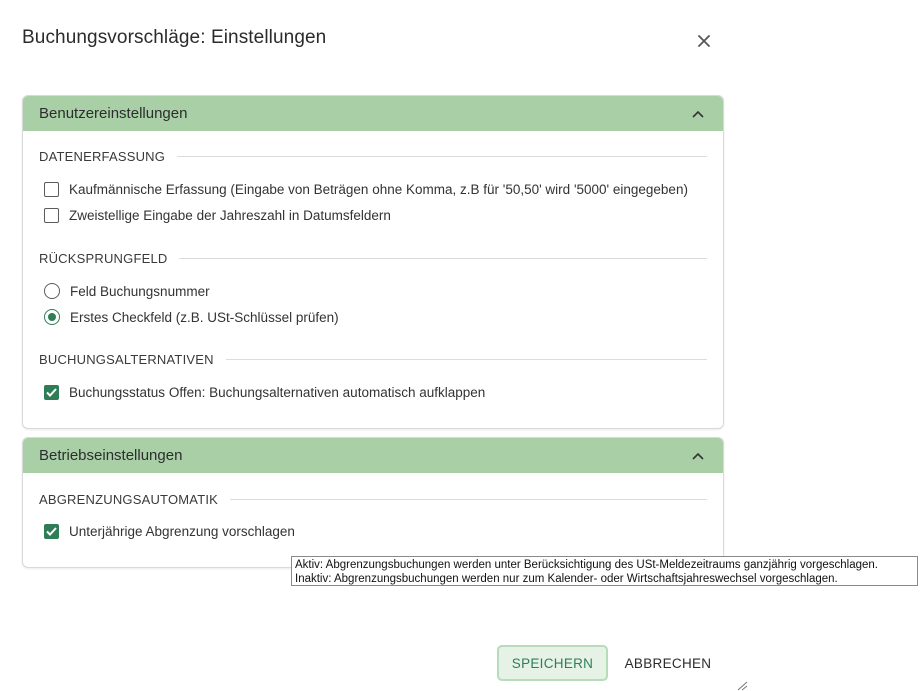  What do you see at coordinates (111, 455) in the screenshot?
I see `panel-title: Betriebseinstellungen` at bounding box center [111, 455].